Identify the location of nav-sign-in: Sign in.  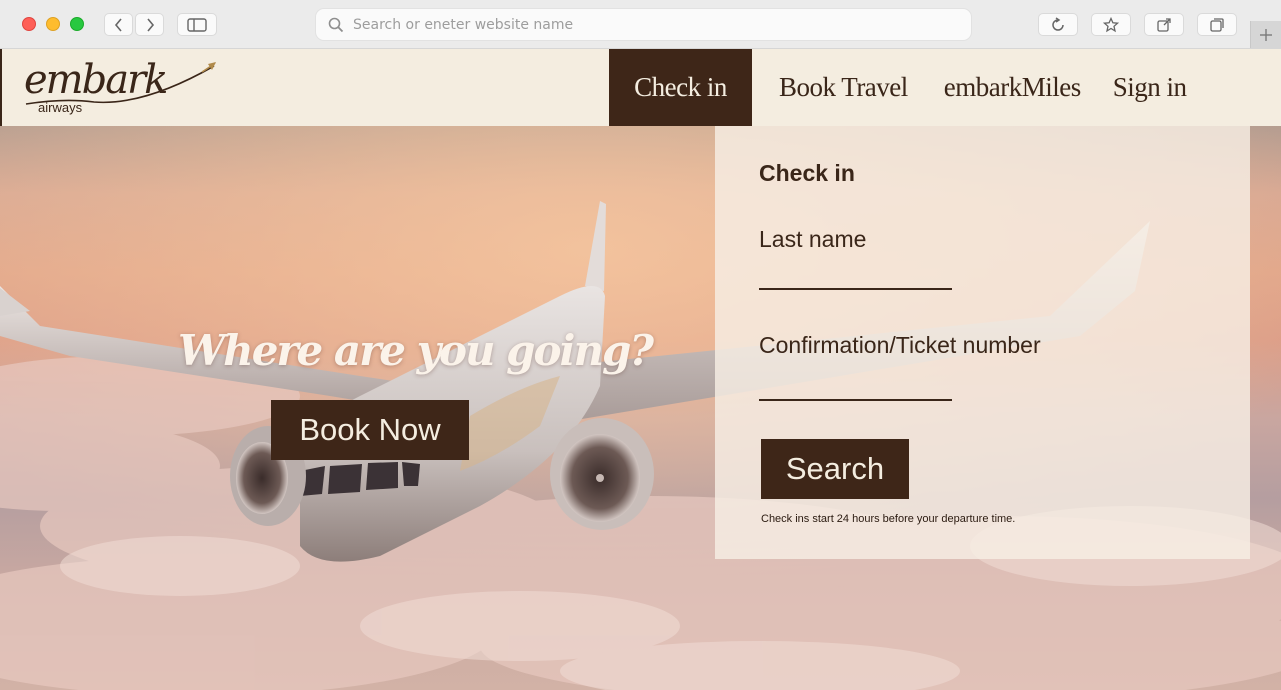
(1150, 87).